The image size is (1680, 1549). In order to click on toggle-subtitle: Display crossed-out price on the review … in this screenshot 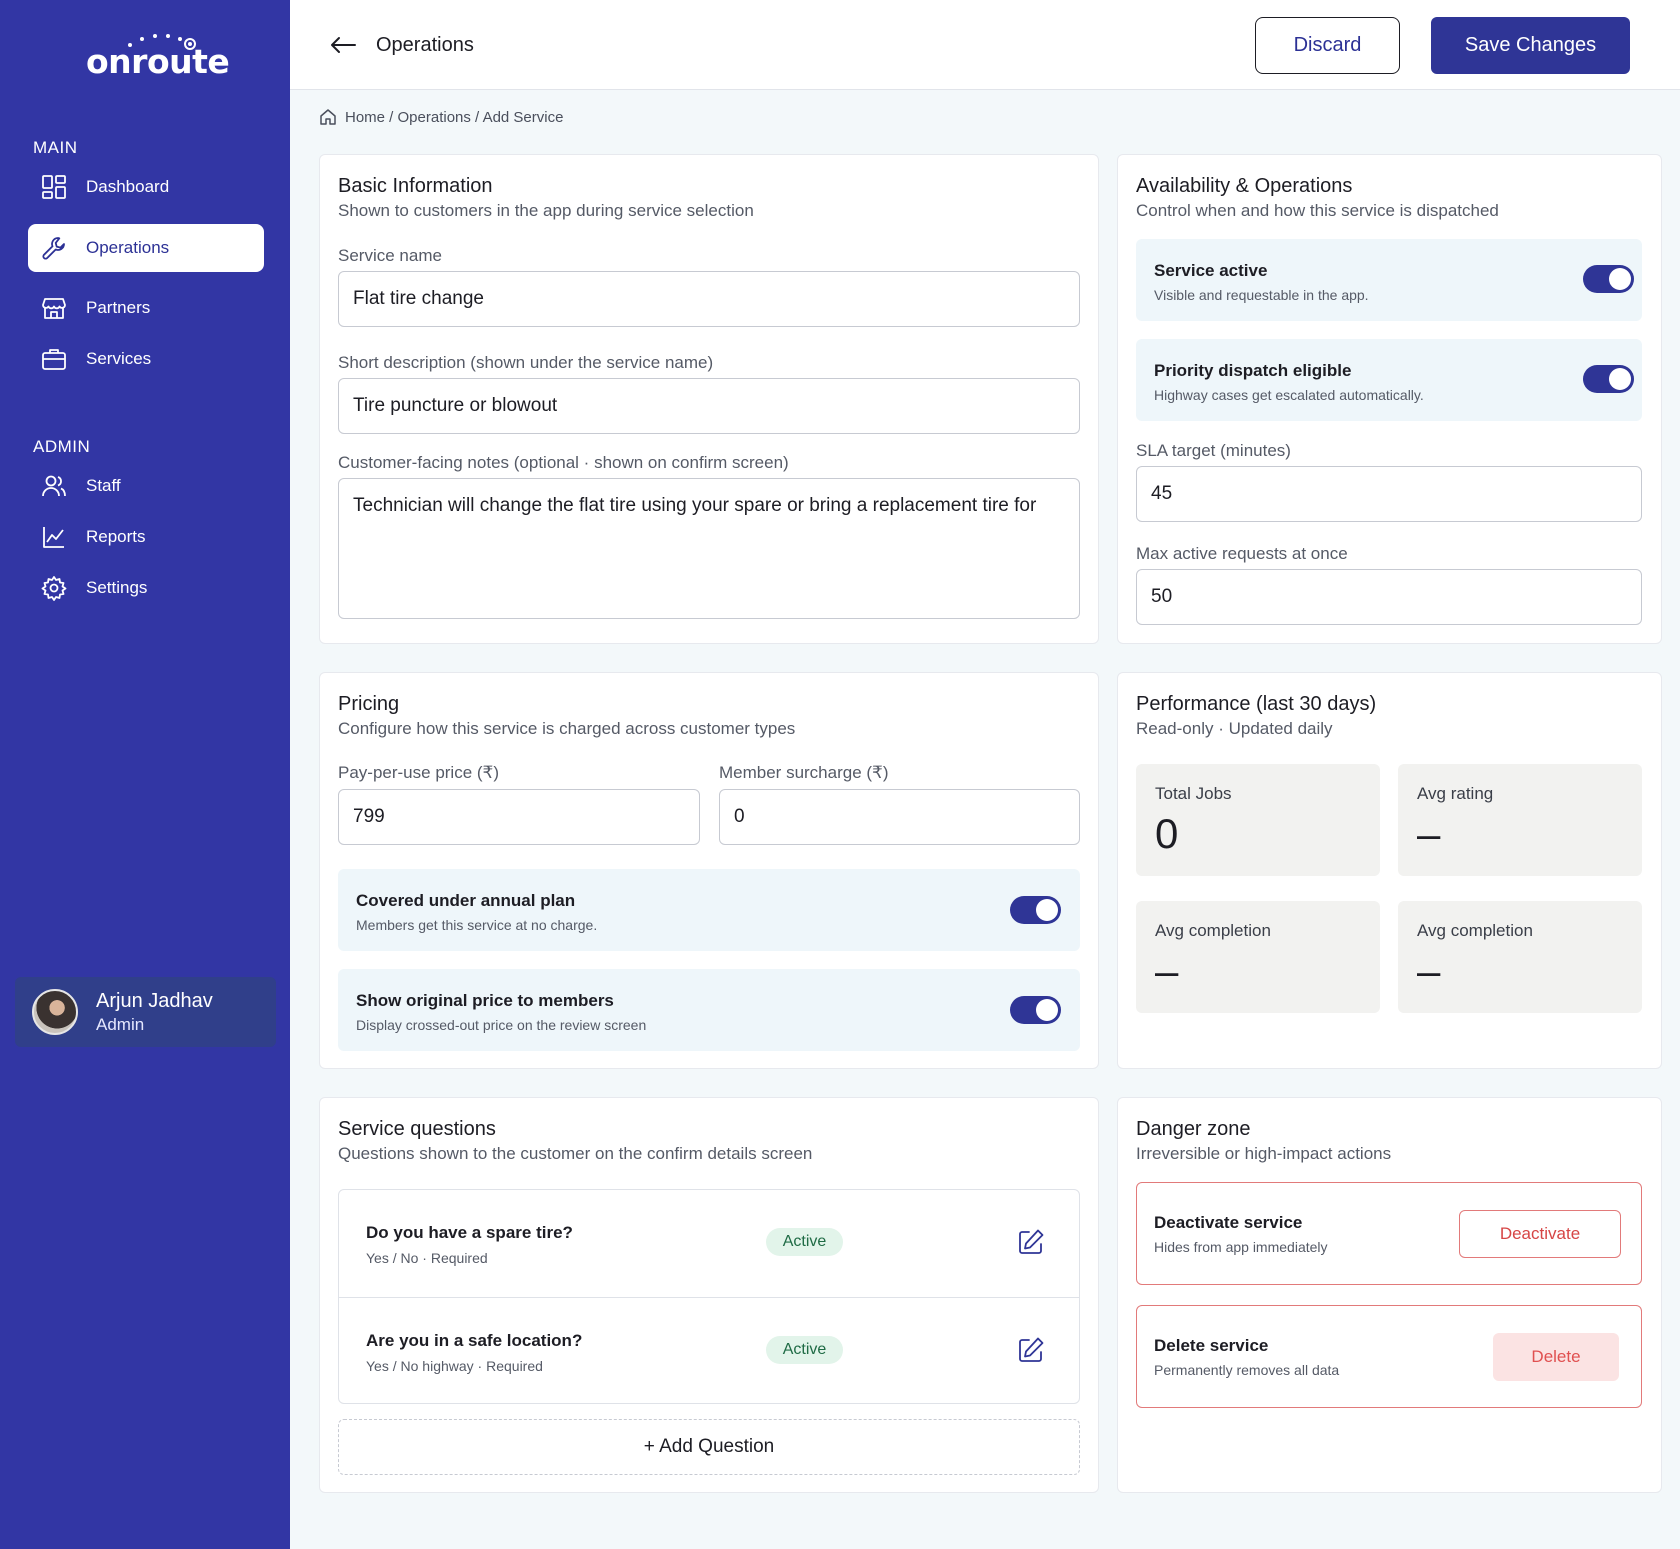, I will do `click(501, 1025)`.